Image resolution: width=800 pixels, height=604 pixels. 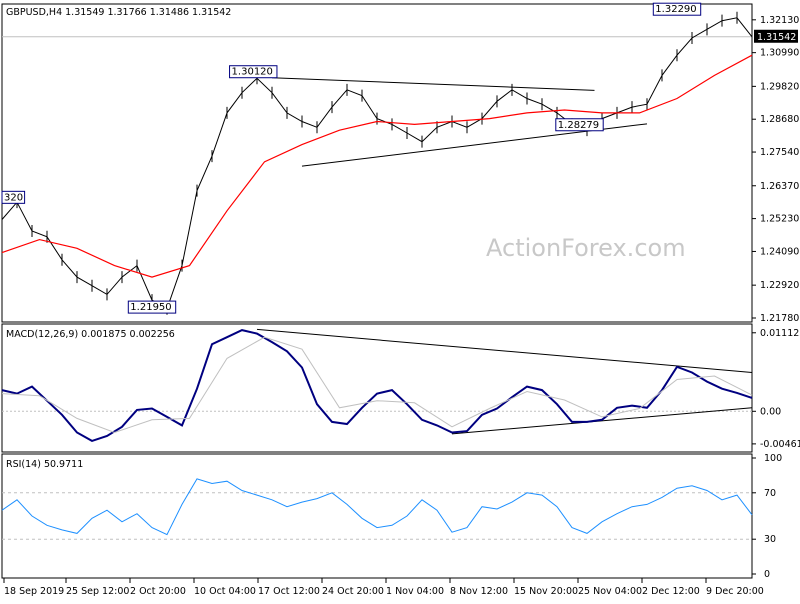 I want to click on price-ytick-label: 1.26370, so click(x=779, y=186).